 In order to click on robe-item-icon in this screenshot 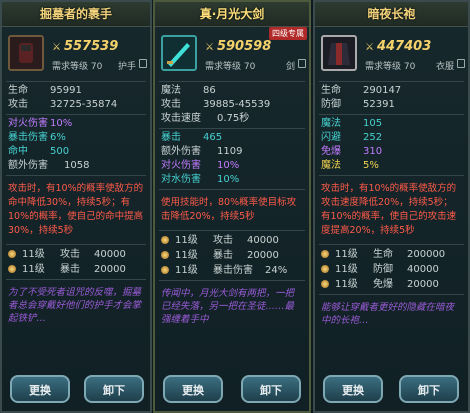, I will do `click(339, 53)`.